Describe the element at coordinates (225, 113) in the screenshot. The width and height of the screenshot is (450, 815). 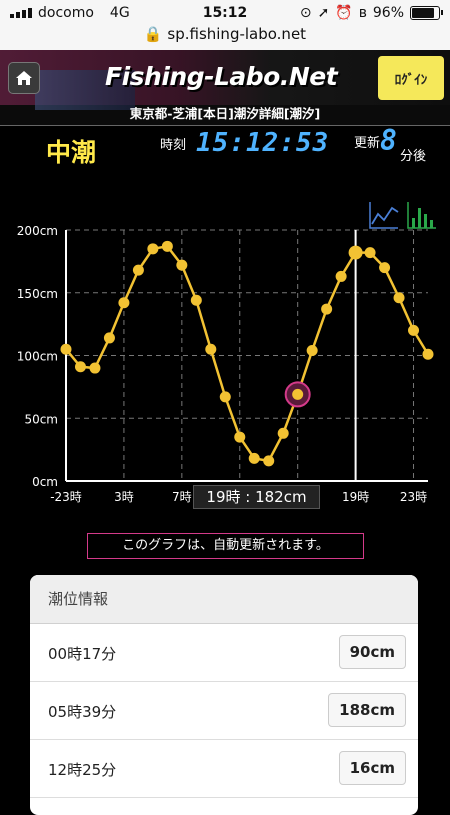
I see `page-subtitle: 東京都-芝浦[本日]潮汐詳細[潮汐]` at that location.